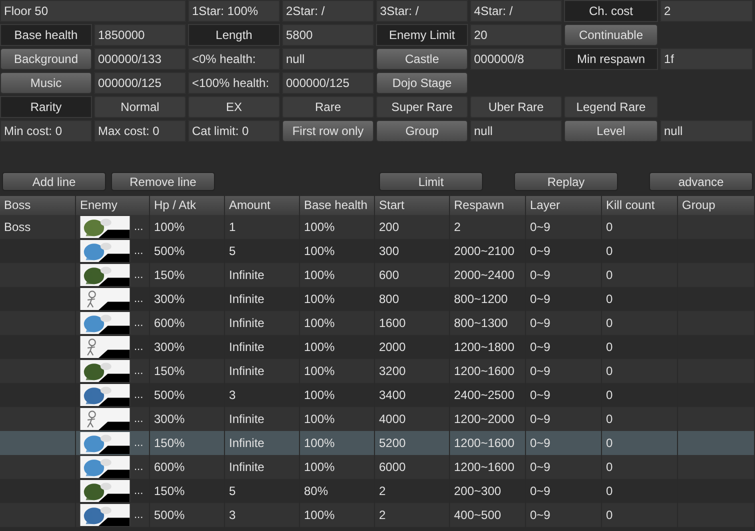 This screenshot has height=531, width=755. I want to click on table-cell: 1, so click(232, 227).